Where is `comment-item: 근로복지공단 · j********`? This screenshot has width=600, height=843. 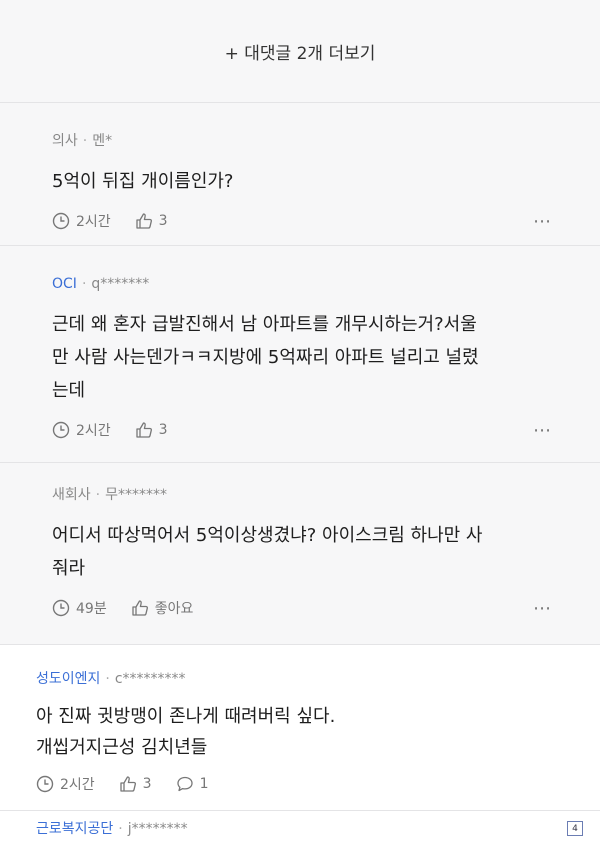
comment-item: 근로복지공단 · j******** is located at coordinates (300, 826).